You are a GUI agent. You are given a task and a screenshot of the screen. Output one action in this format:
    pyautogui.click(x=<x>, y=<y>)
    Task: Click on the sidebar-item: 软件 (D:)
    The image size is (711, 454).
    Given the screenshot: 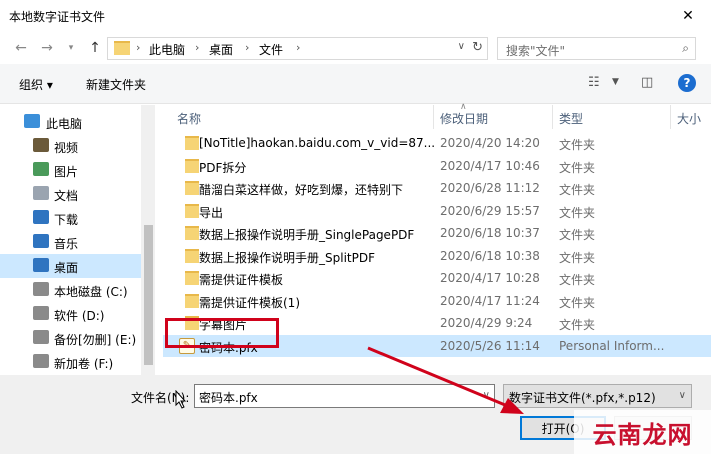 What is the action you would take?
    pyautogui.click(x=70, y=314)
    